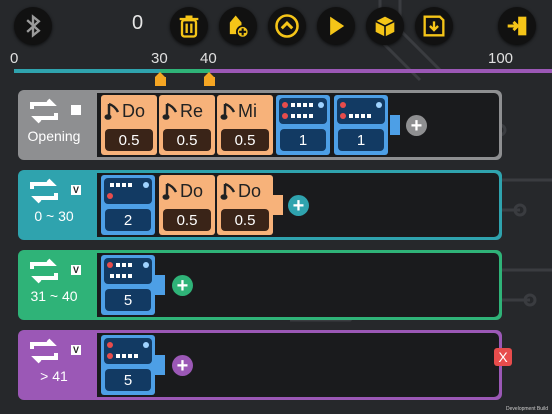 The height and width of the screenshot is (414, 552). I want to click on play-button, so click(336, 26).